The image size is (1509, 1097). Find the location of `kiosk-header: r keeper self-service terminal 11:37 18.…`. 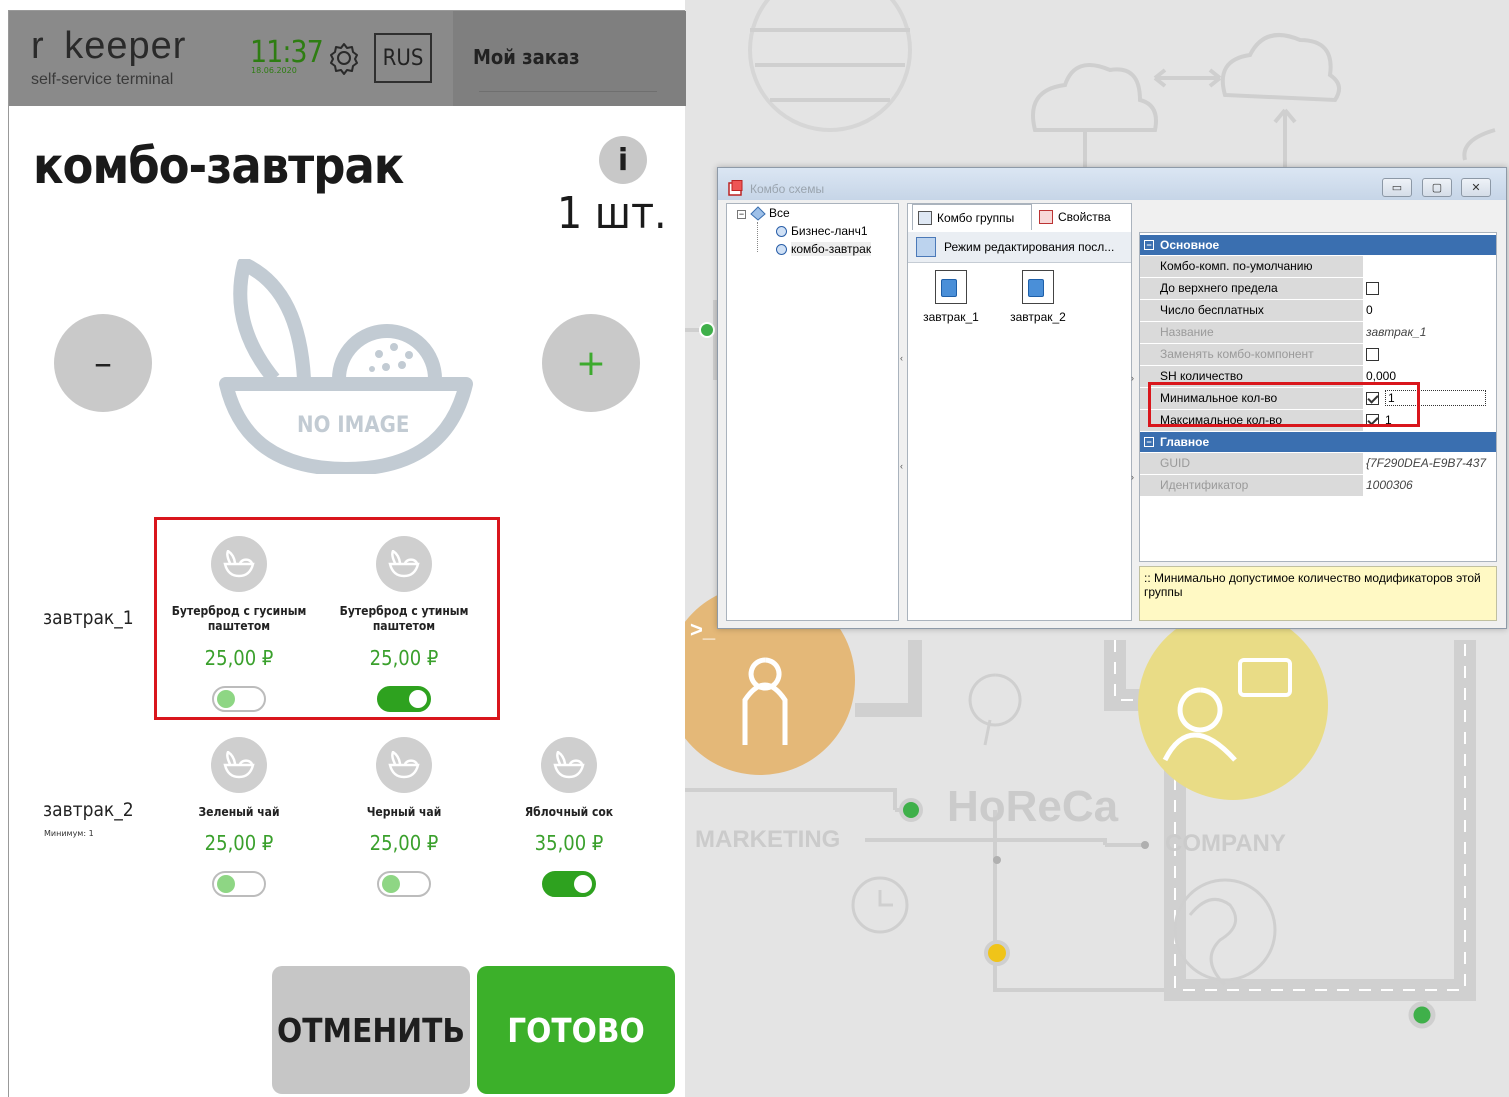

kiosk-header: r keeper self-service terminal 11:37 18.… is located at coordinates (347, 58).